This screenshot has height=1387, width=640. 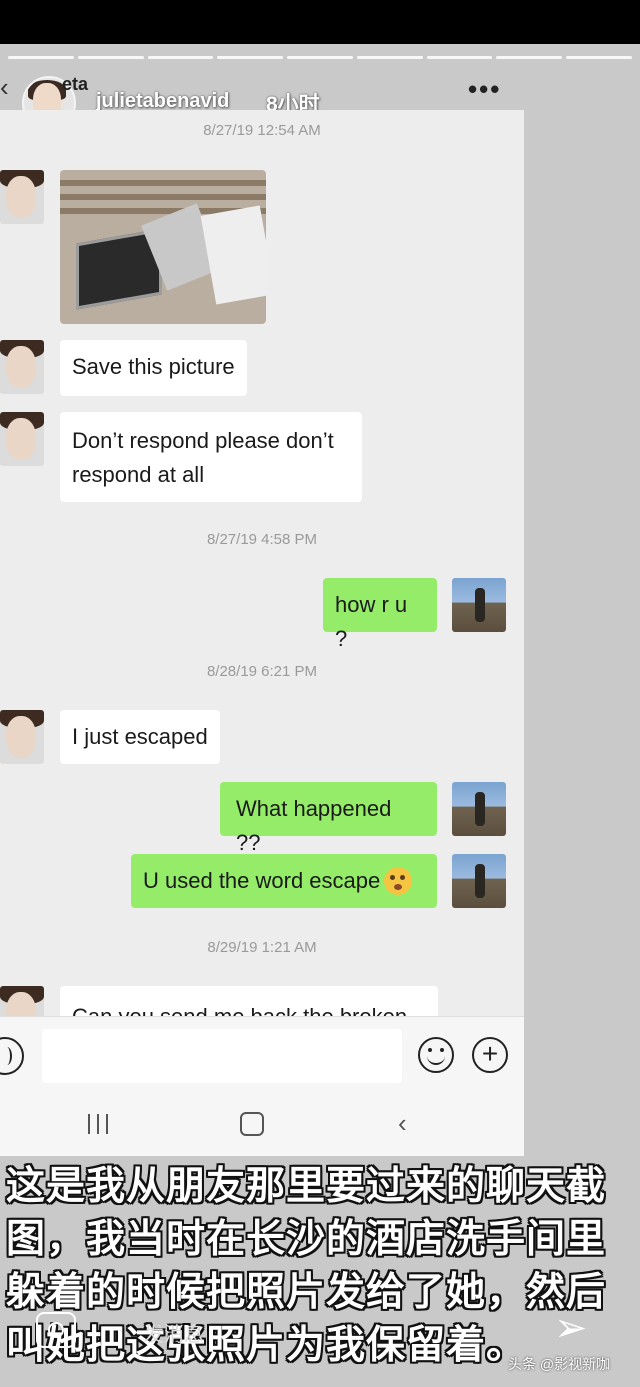 What do you see at coordinates (262, 880) in the screenshot?
I see `message-text: U used the word escape` at bounding box center [262, 880].